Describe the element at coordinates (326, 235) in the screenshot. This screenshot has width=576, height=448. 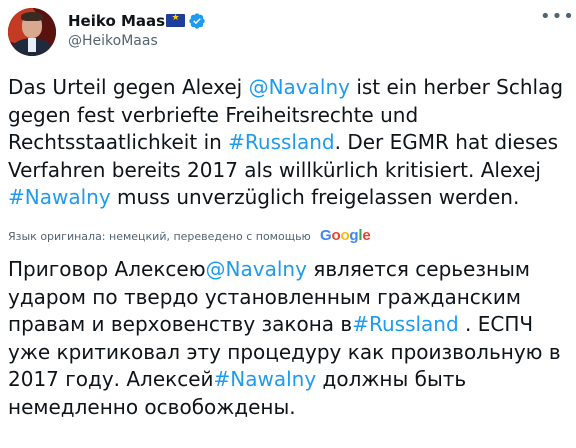
I see `google-letter: G` at that location.